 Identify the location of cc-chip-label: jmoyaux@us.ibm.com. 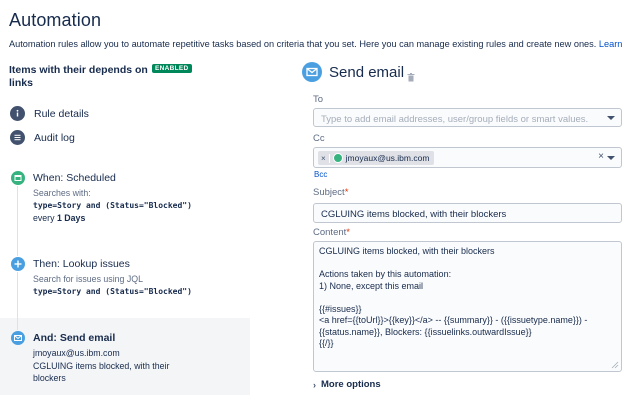
(387, 158).